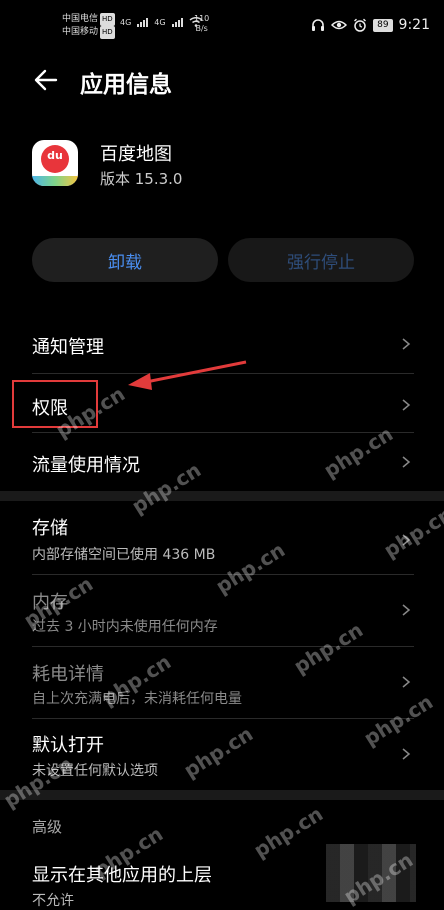  What do you see at coordinates (47, 827) in the screenshot?
I see `section-header-advanced: 高级` at bounding box center [47, 827].